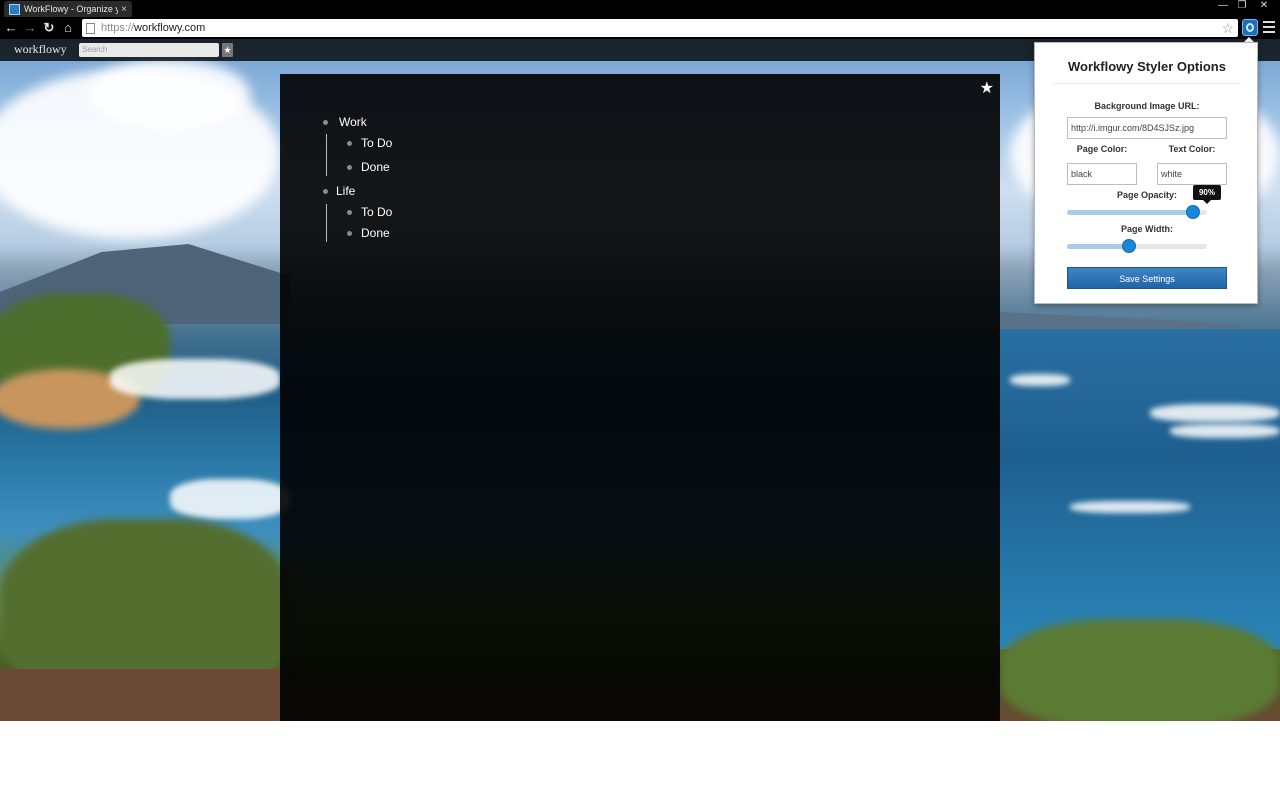 The width and height of the screenshot is (1280, 800). Describe the element at coordinates (1147, 195) in the screenshot. I see `opacity-label: Page Opacity:` at that location.